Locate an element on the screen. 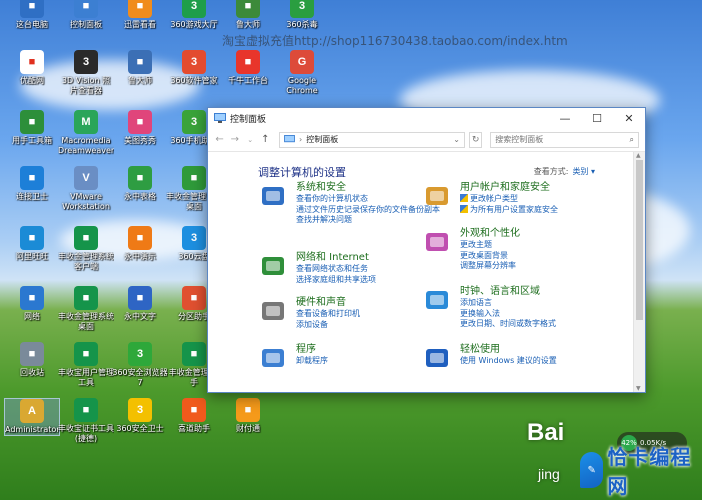 The image size is (702, 500). desktop-icon: 3 3D Vision 照片查看器 is located at coordinates (86, 73).